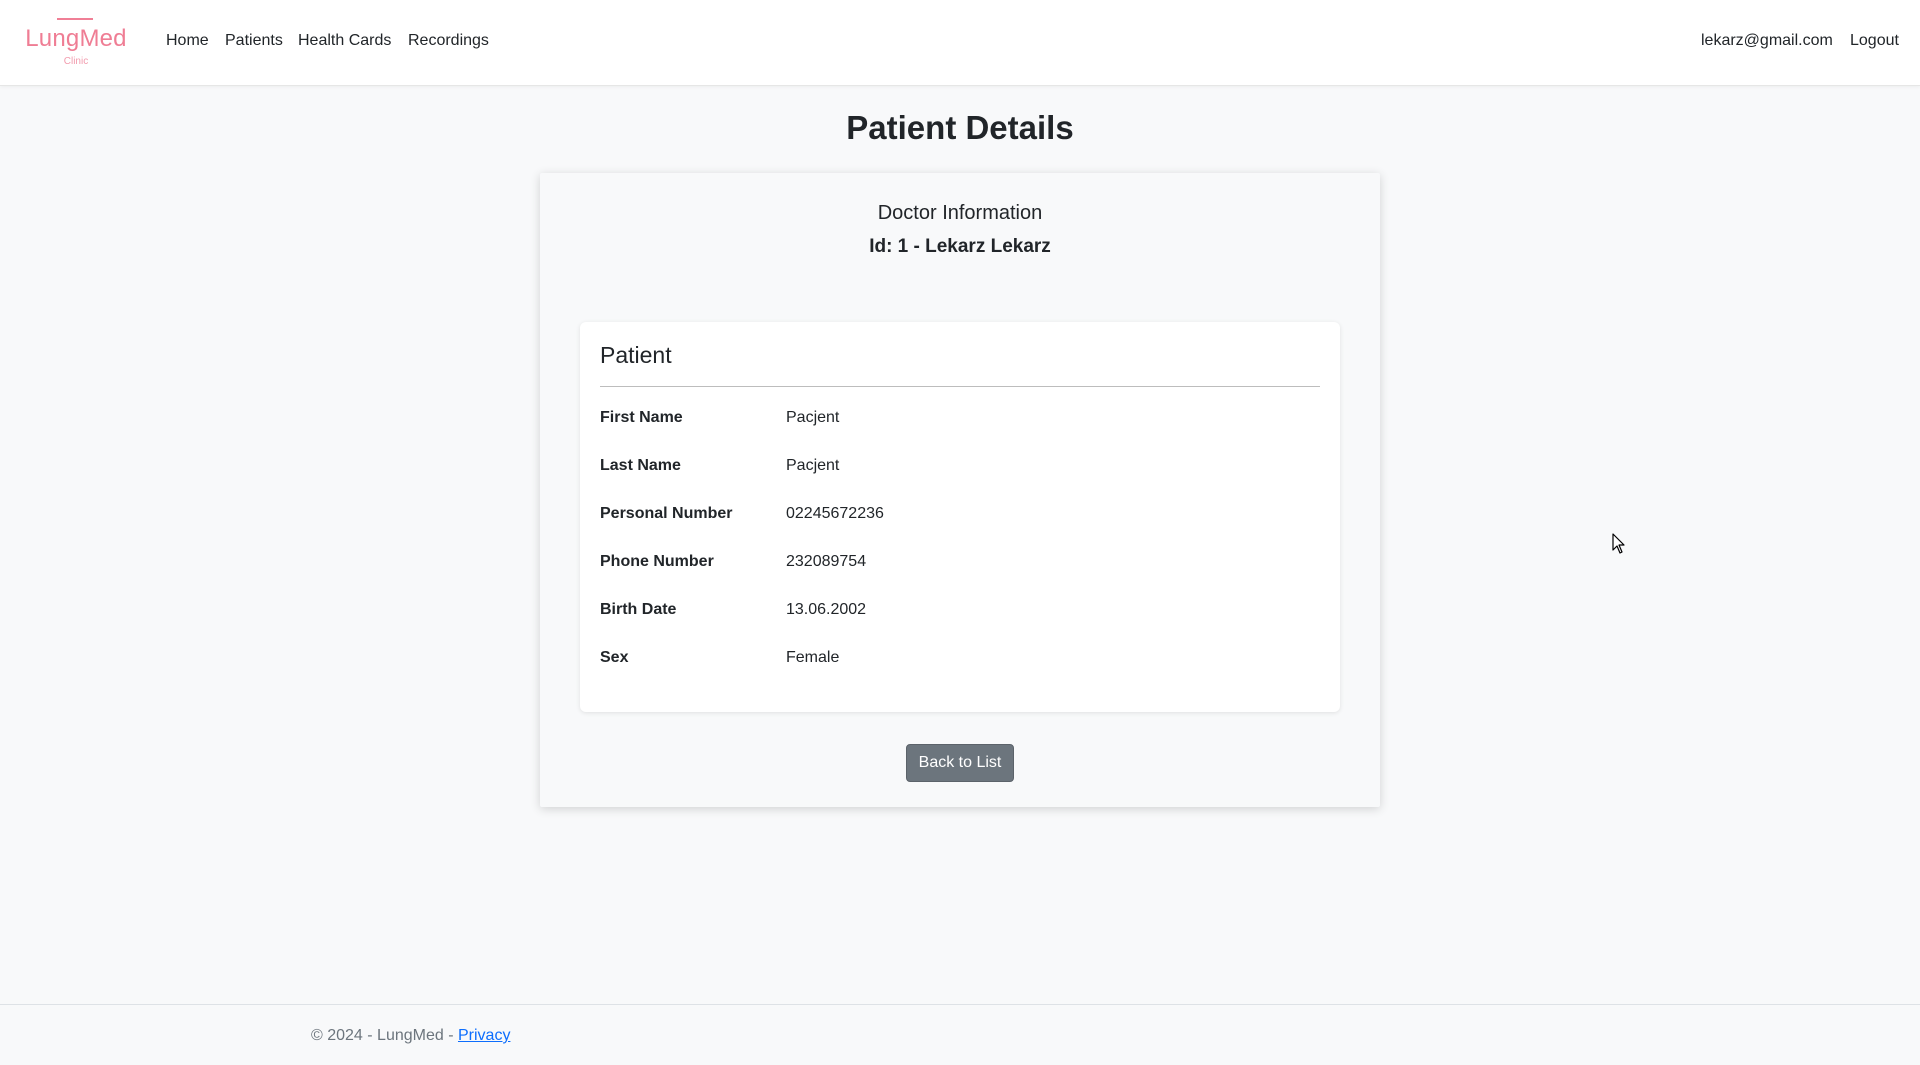  What do you see at coordinates (835, 513) in the screenshot?
I see `field-value: 02245672236` at bounding box center [835, 513].